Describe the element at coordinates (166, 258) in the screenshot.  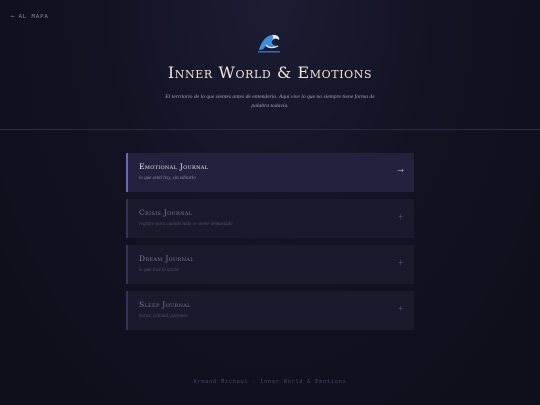
I see `journal-card-title: Dream Journal` at that location.